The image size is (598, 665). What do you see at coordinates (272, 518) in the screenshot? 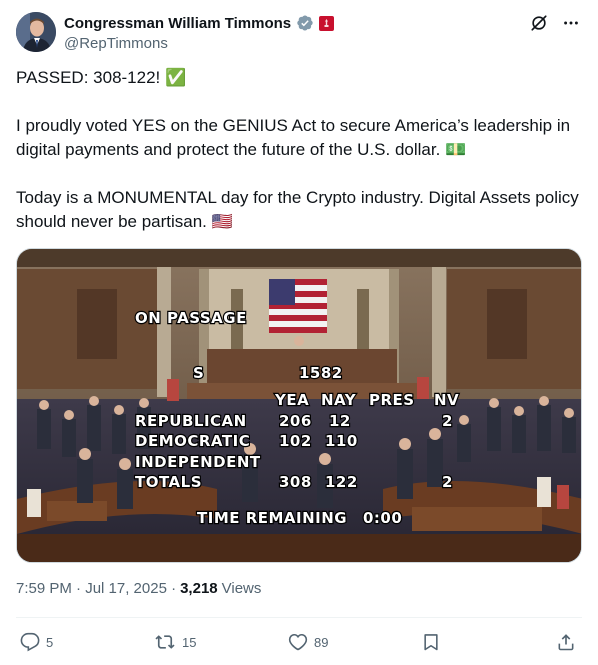
I see `vote-board-time-label: TIME REMAINING` at bounding box center [272, 518].